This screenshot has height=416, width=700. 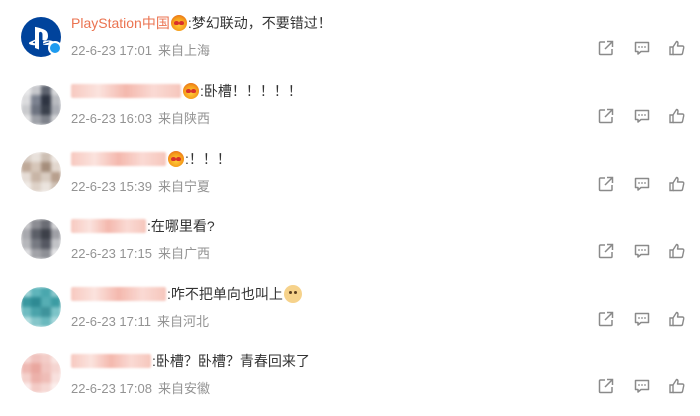 I want to click on comment-meta: 22-6-23 17:11 来自河北, so click(x=140, y=320).